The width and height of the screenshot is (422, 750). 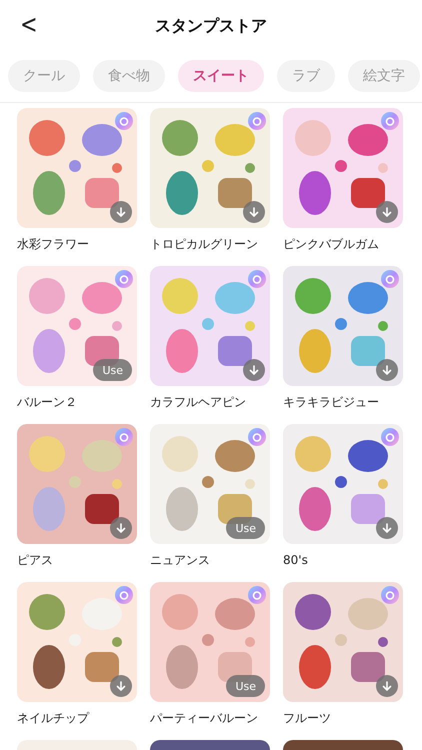 I want to click on sticker-name: ピンクバブルガム, so click(x=331, y=244).